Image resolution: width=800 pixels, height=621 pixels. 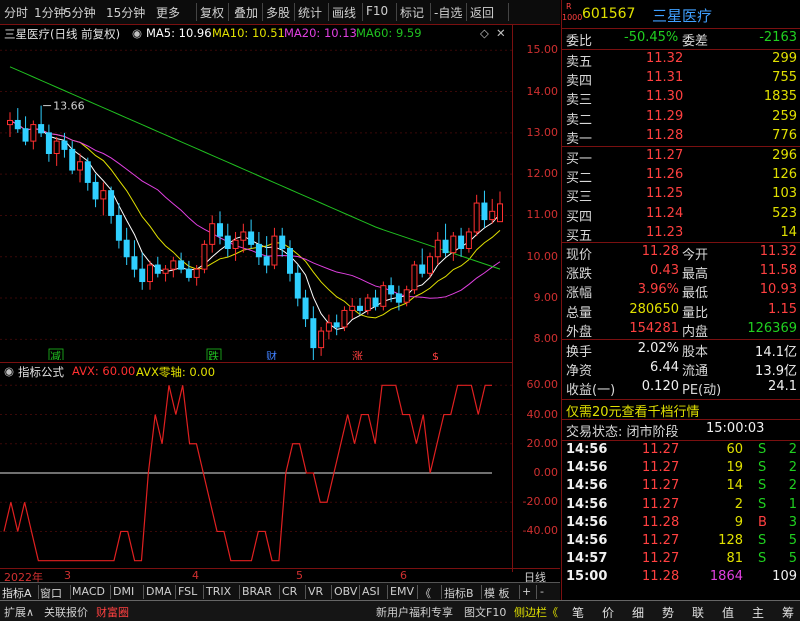 What do you see at coordinates (345, 591) in the screenshot?
I see `indicator-tab-10: OBV` at bounding box center [345, 591].